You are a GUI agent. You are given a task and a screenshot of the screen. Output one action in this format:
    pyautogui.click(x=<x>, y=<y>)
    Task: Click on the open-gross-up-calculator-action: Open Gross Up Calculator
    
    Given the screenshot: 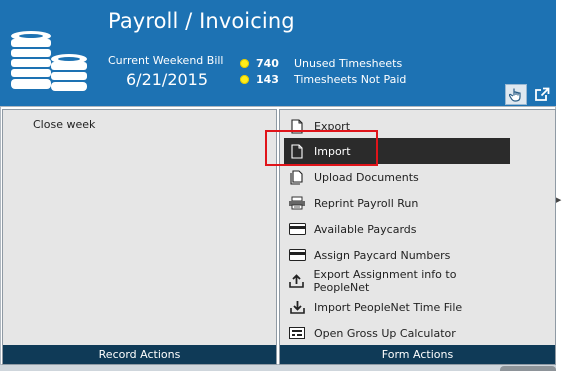 What is the action you would take?
    pyautogui.click(x=397, y=333)
    